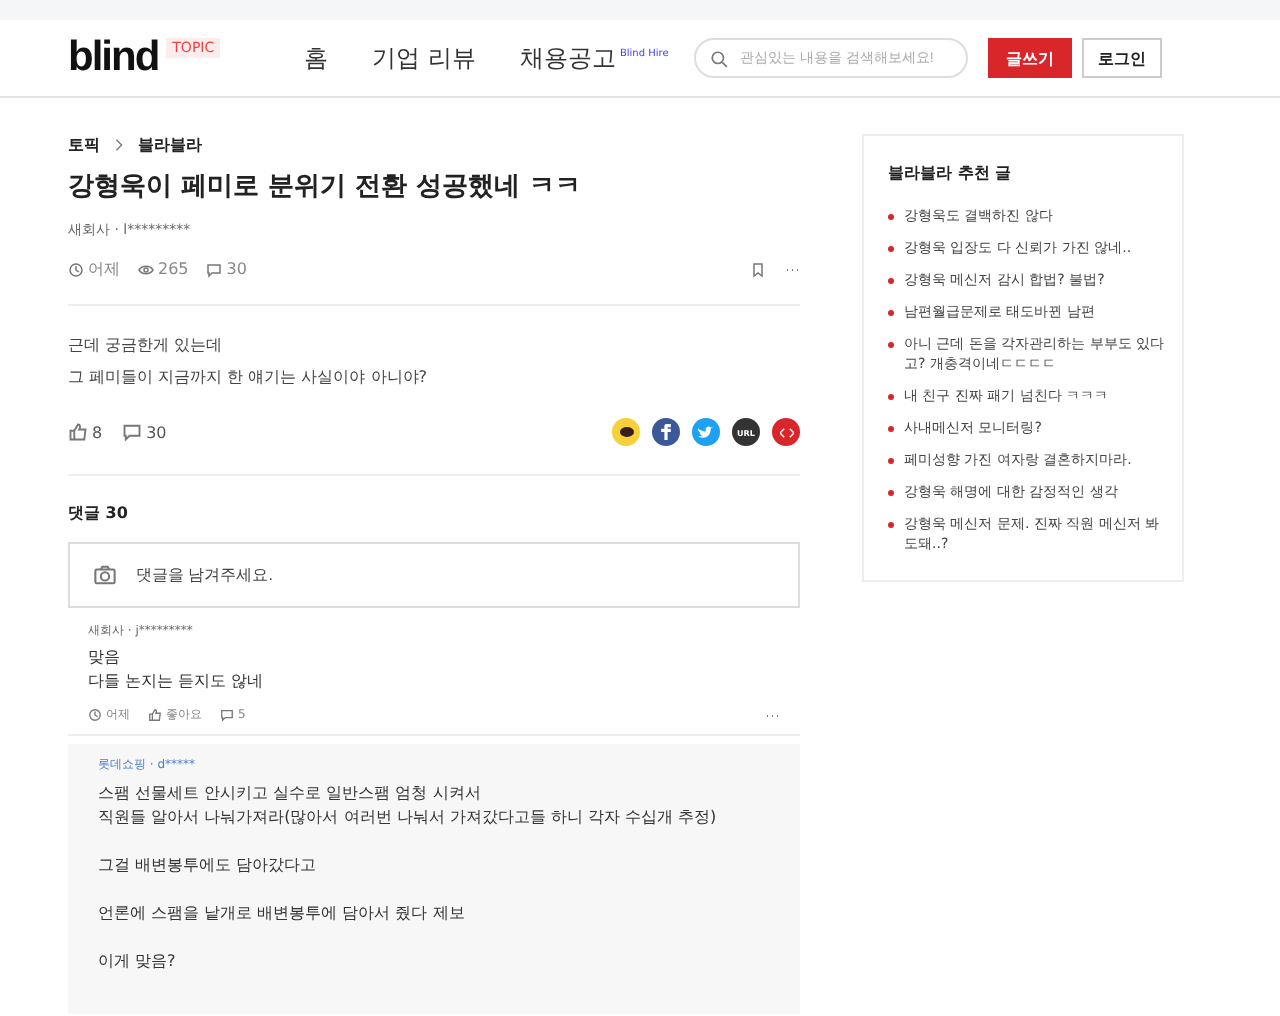 The width and height of the screenshot is (1280, 1016). I want to click on post-title: 강형욱이 페미로 분위기 전환 성공했네 ㅋㅋ, so click(326, 187).